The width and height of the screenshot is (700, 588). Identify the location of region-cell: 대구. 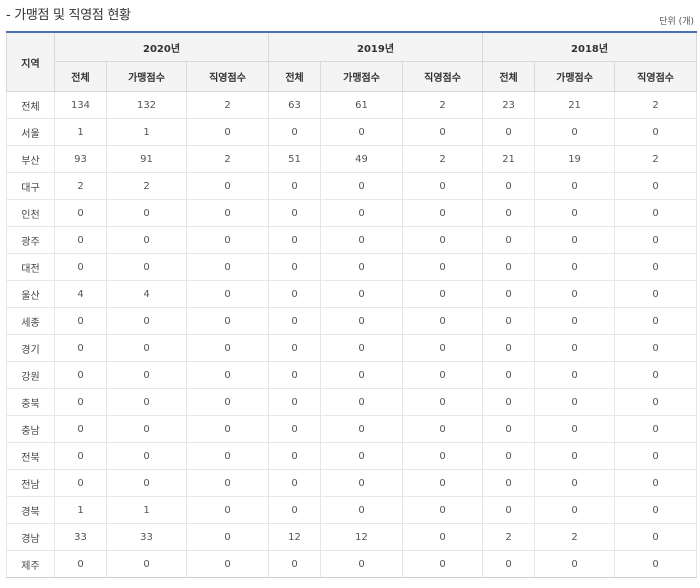
(30, 186).